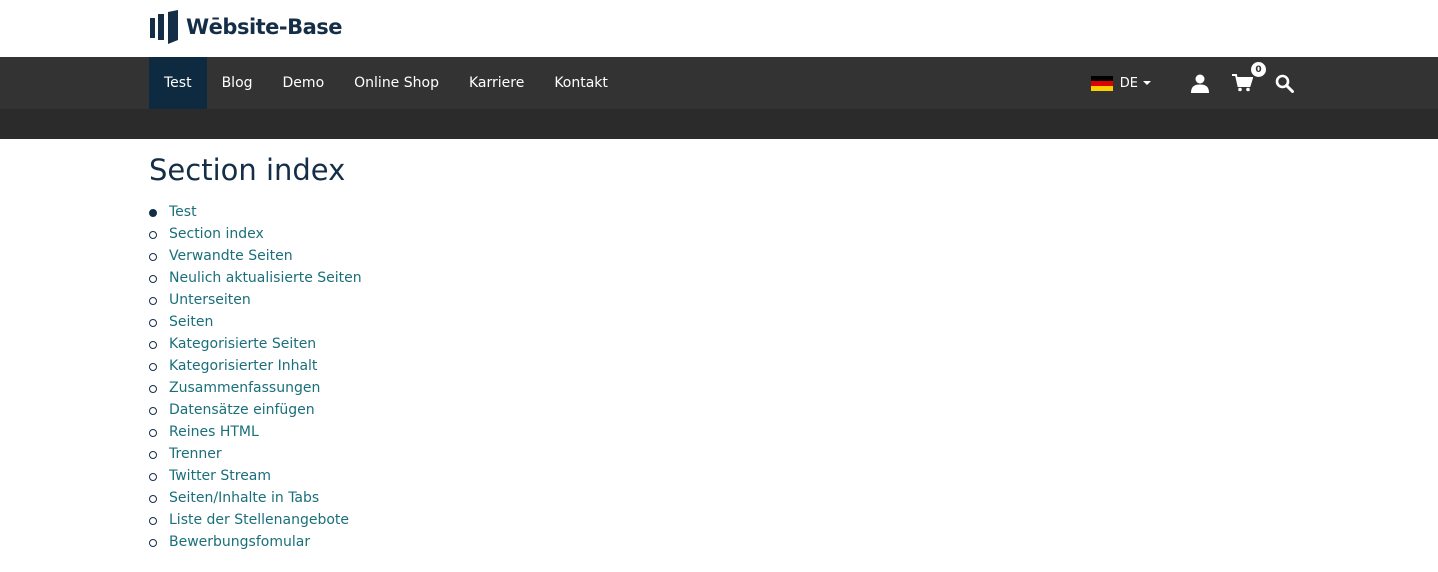 Image resolution: width=1438 pixels, height=572 pixels. What do you see at coordinates (239, 542) in the screenshot?
I see `section-link: Bewerbungsfomular` at bounding box center [239, 542].